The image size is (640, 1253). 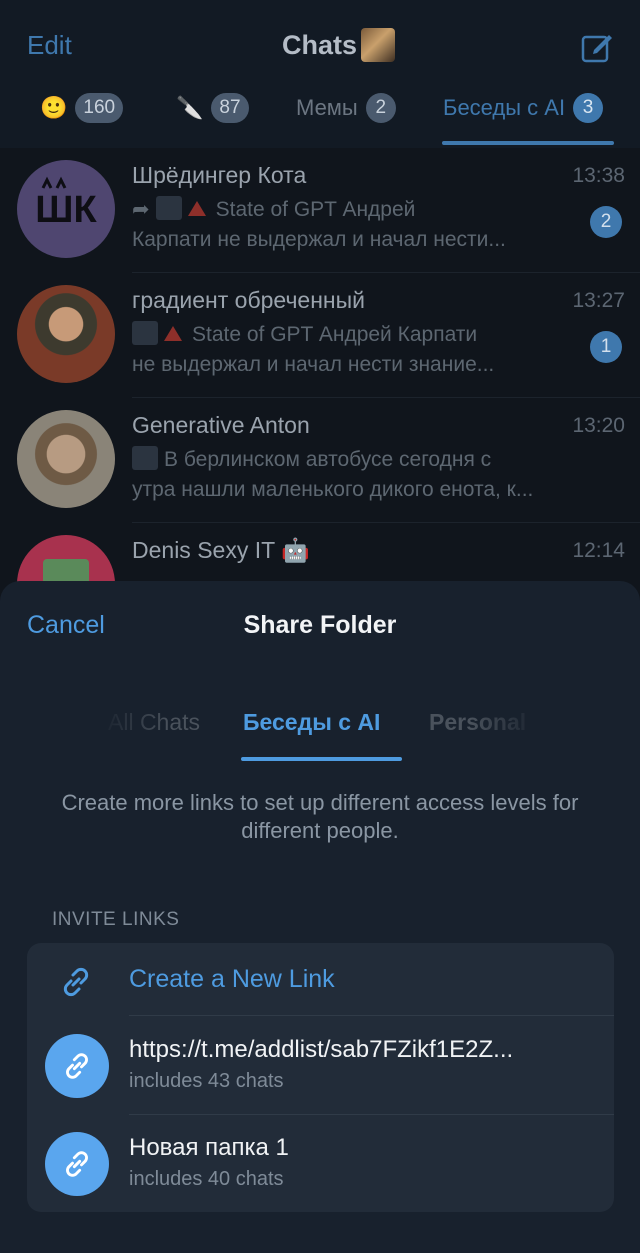 I want to click on chat-timestamp: 13:27, so click(x=598, y=300).